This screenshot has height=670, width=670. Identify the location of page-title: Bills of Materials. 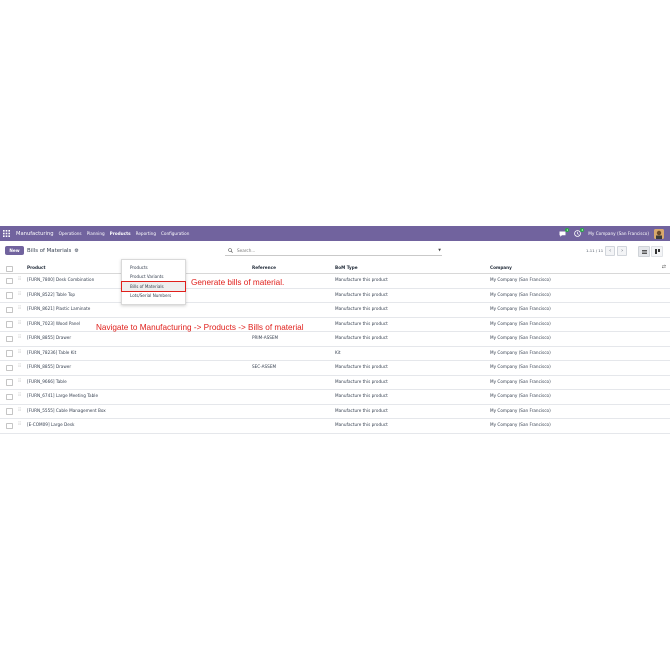
(49, 250).